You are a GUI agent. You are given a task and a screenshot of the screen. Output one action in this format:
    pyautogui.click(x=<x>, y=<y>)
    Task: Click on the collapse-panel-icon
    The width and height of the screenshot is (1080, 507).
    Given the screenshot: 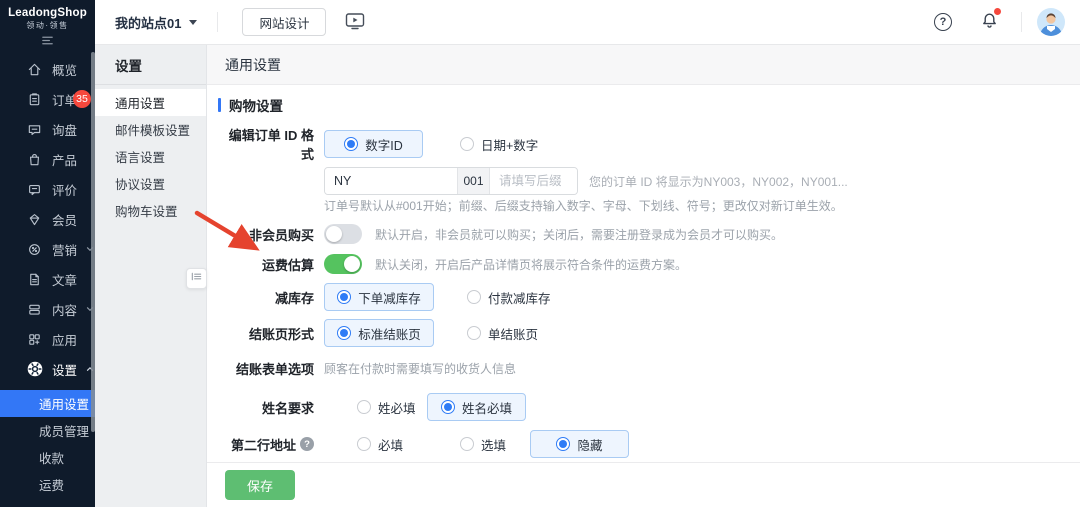 What is the action you would take?
    pyautogui.click(x=196, y=279)
    